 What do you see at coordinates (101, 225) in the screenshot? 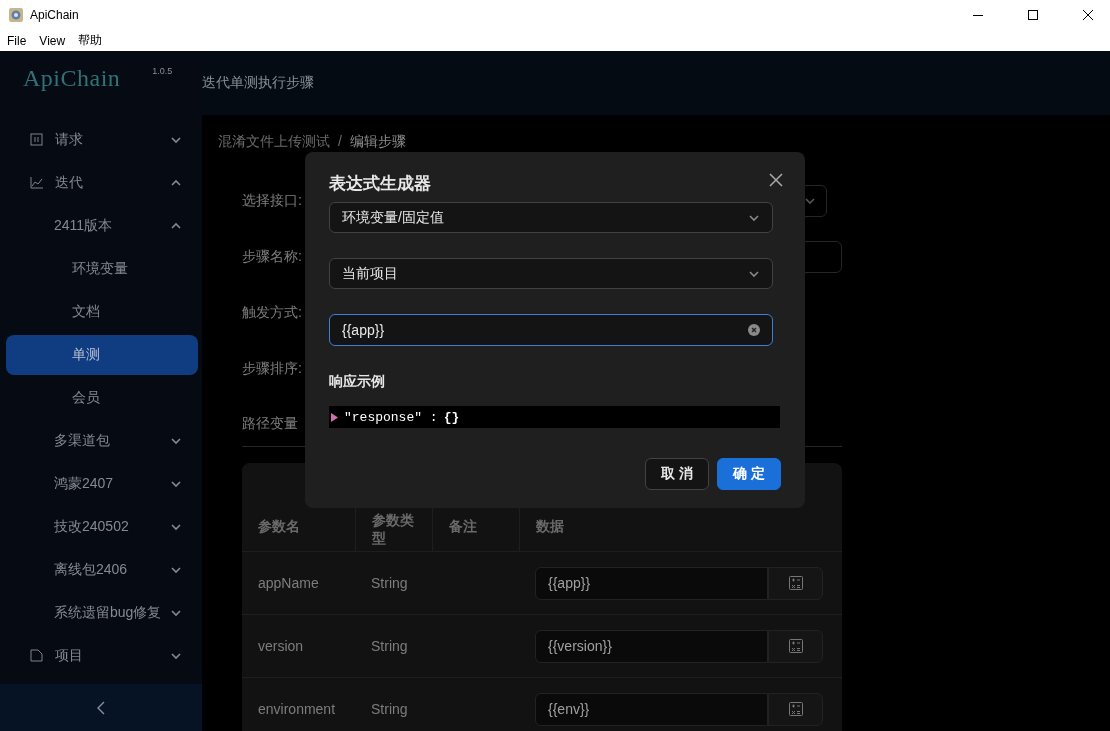
I see `sidebar-item: 2411版本` at bounding box center [101, 225].